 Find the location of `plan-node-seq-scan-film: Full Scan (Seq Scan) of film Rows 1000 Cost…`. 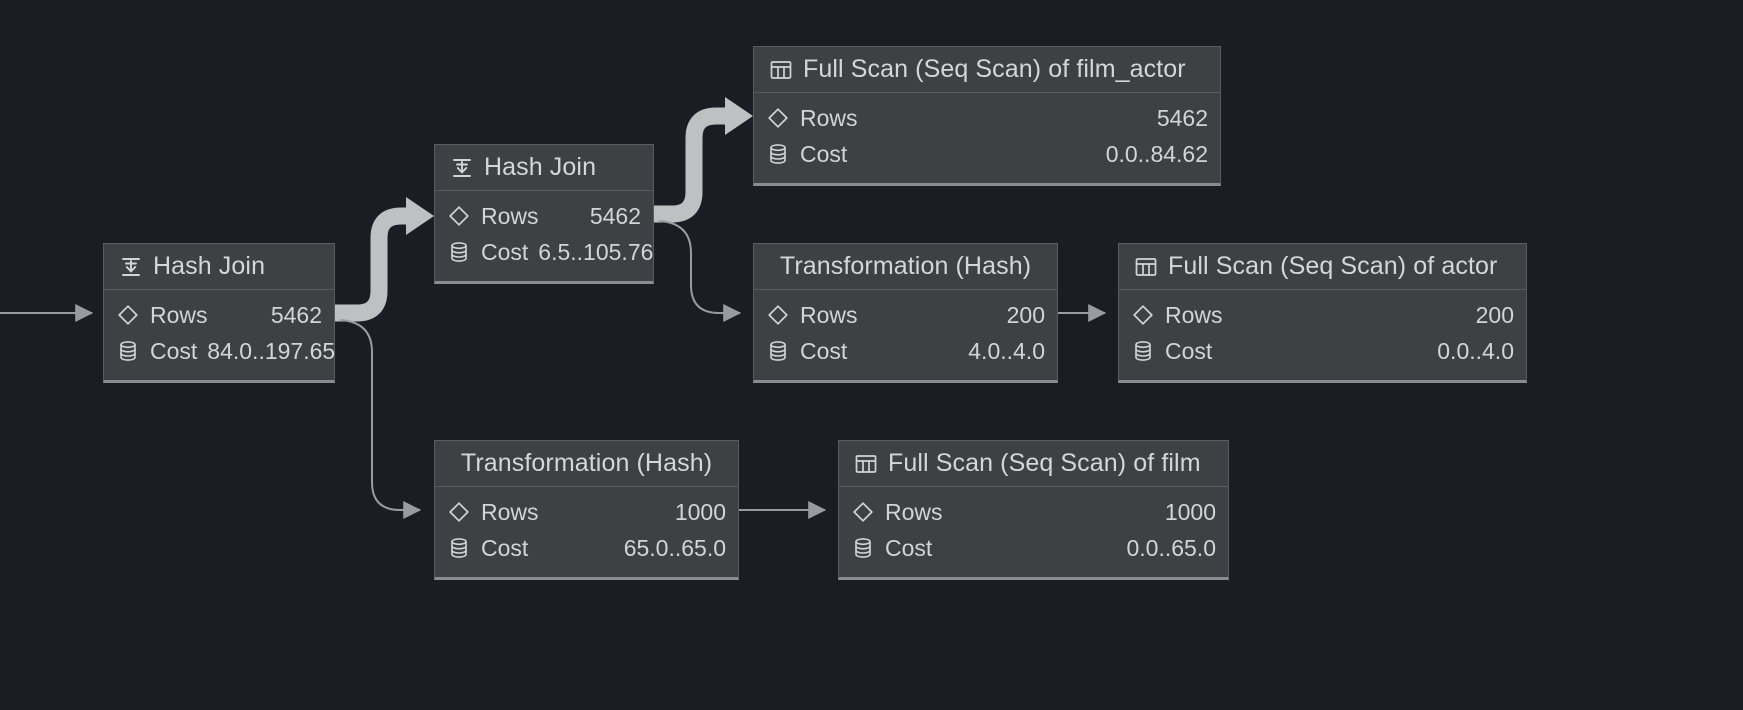

plan-node-seq-scan-film: Full Scan (Seq Scan) of film Rows 1000 Cost… is located at coordinates (1033, 510).